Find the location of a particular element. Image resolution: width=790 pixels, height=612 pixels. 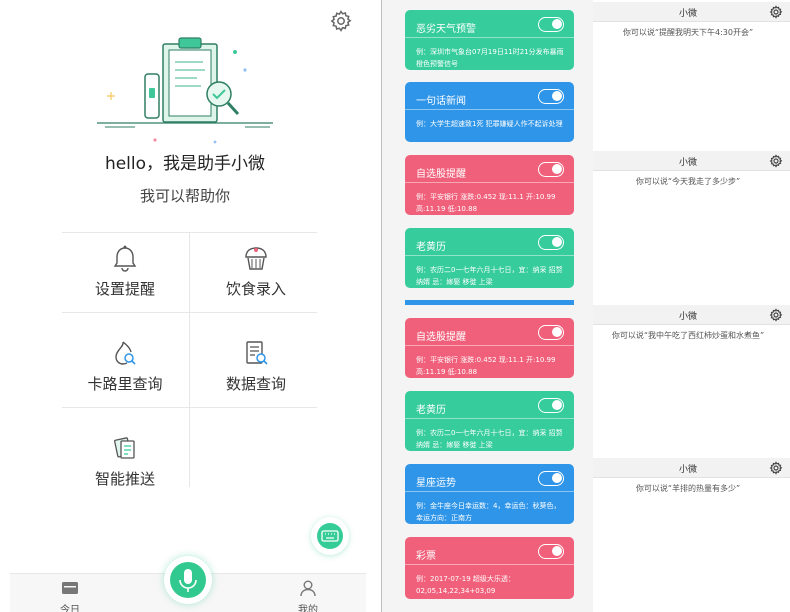

card-example: 例：大学生超速致1死 犯罪嫌疑人作不起诉处理 is located at coordinates (489, 124).